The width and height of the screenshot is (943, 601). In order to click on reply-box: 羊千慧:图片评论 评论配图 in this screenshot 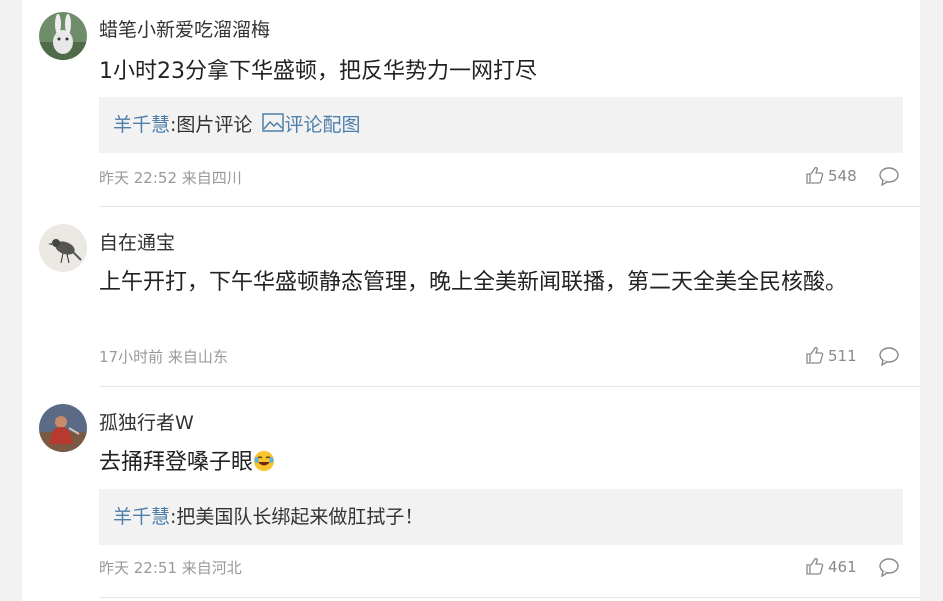, I will do `click(501, 125)`.